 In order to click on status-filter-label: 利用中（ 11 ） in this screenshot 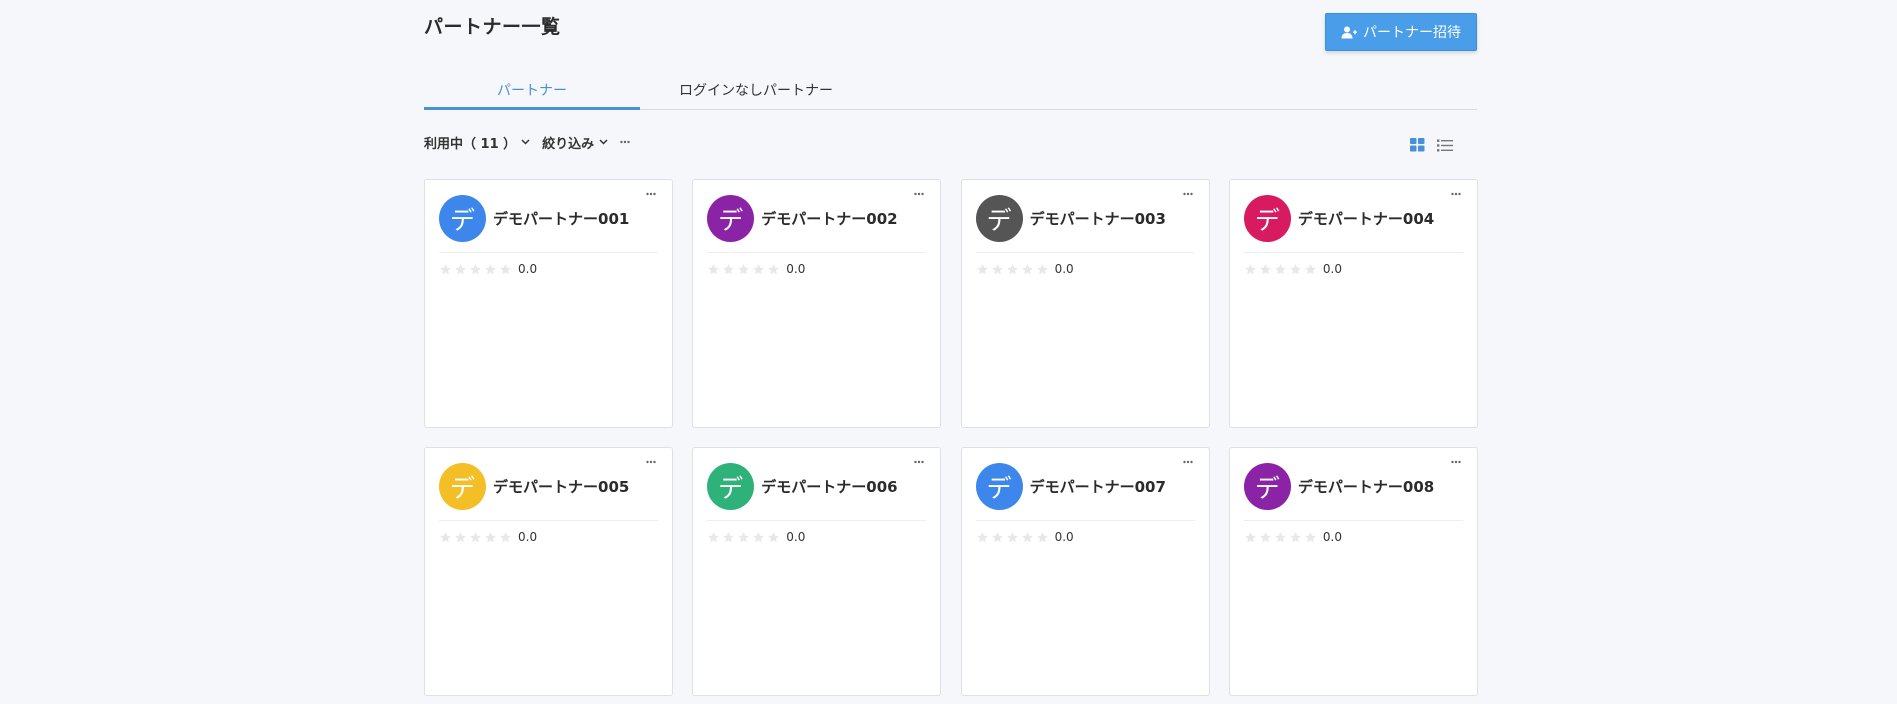, I will do `click(470, 144)`.